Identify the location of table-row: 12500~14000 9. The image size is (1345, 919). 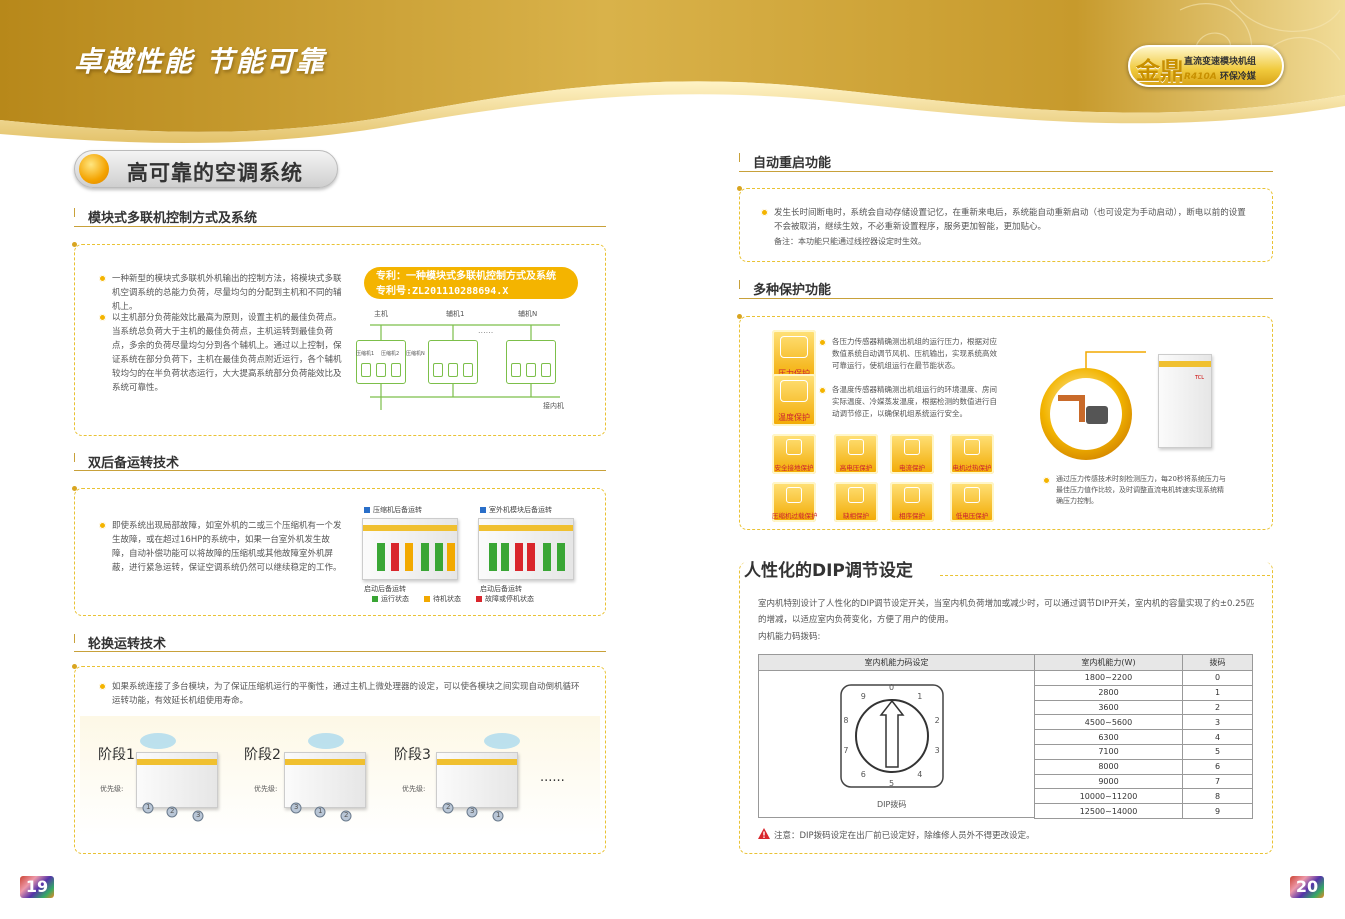
(1143, 811).